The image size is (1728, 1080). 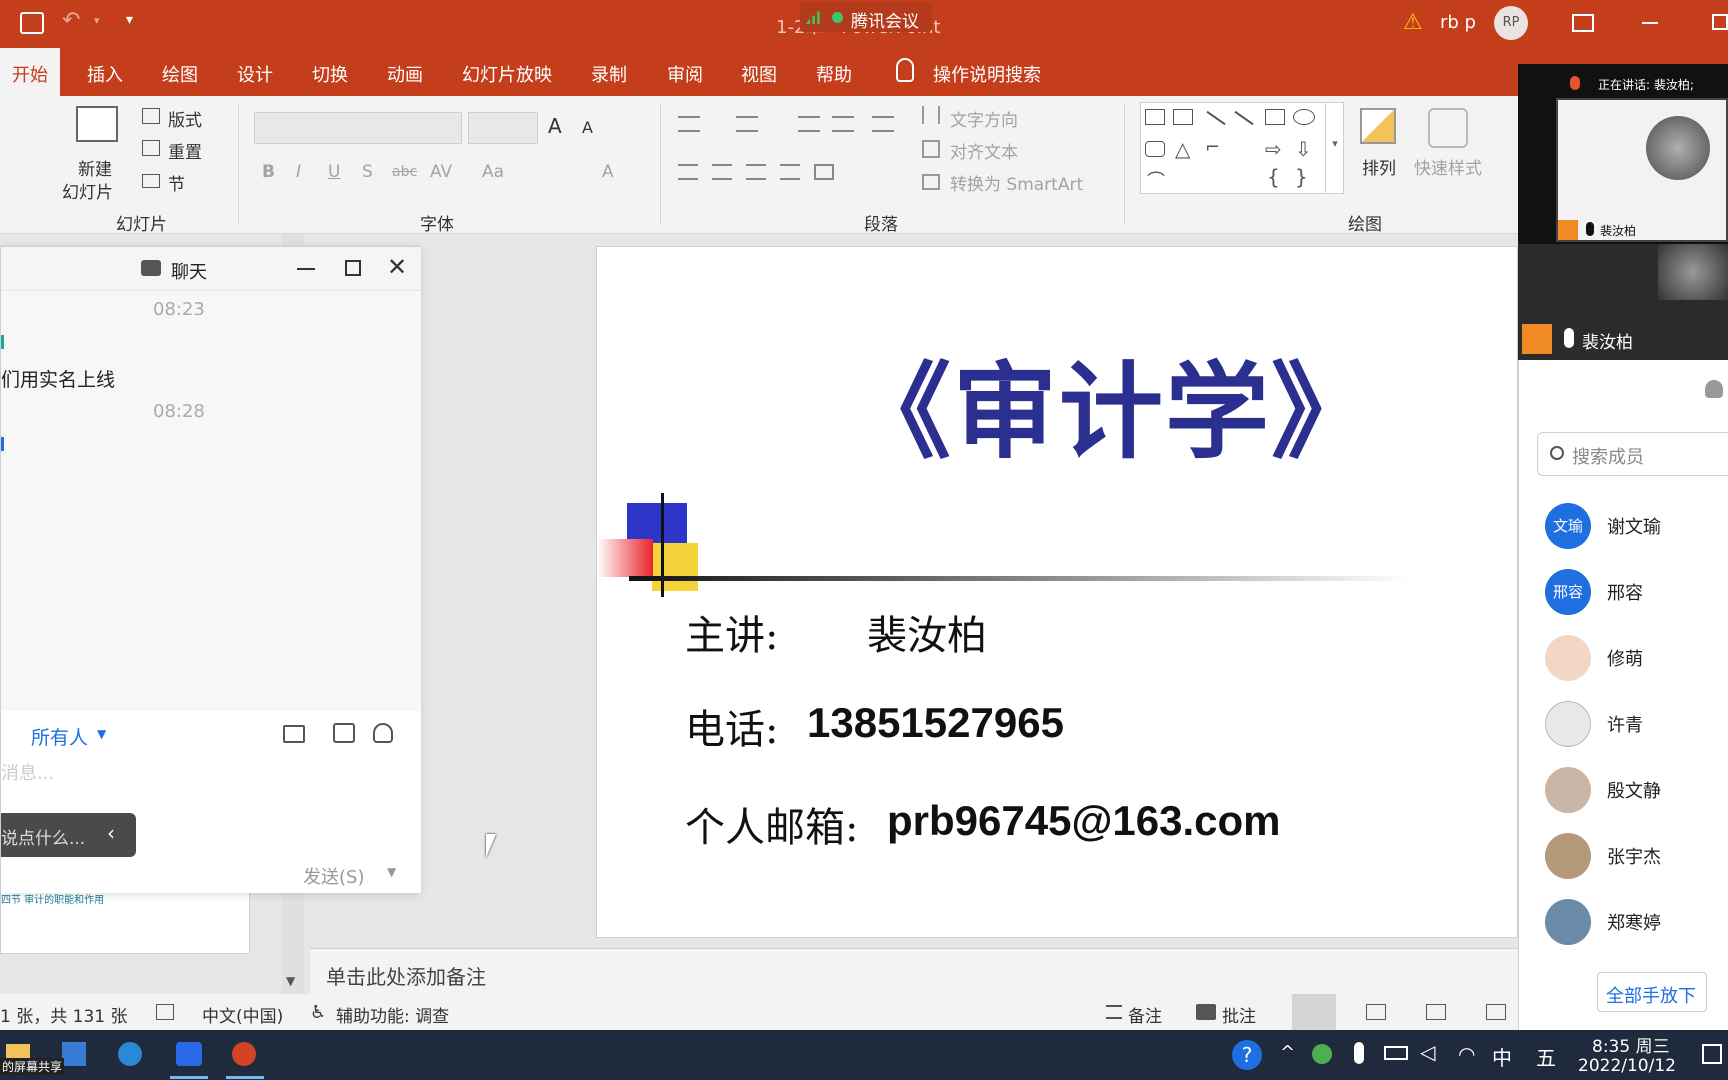 I want to click on ime-language: 中, so click(x=1502, y=1056).